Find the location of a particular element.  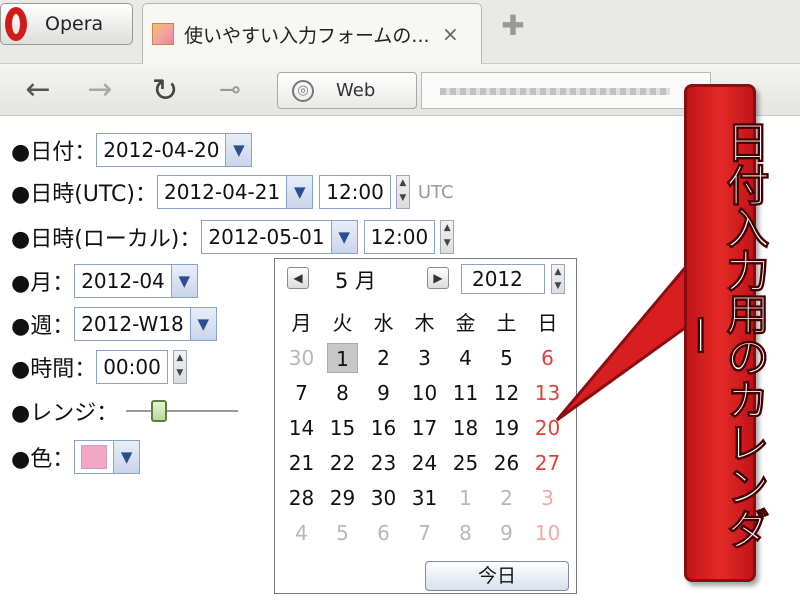

reload-icon: ↻ is located at coordinates (165, 90).